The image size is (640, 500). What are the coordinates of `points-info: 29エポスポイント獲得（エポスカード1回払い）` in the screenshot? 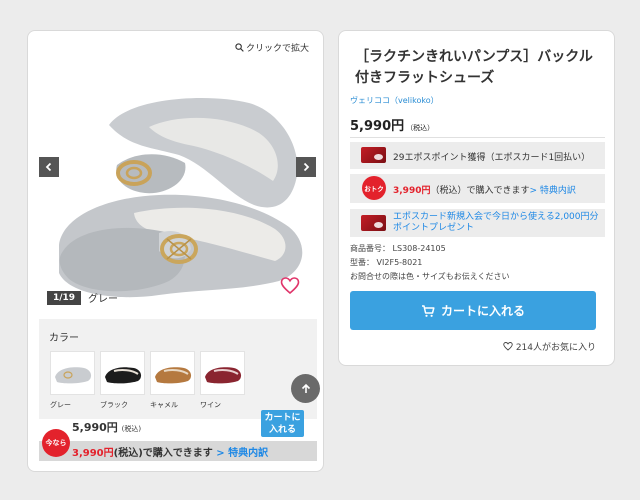 It's located at (477, 155).